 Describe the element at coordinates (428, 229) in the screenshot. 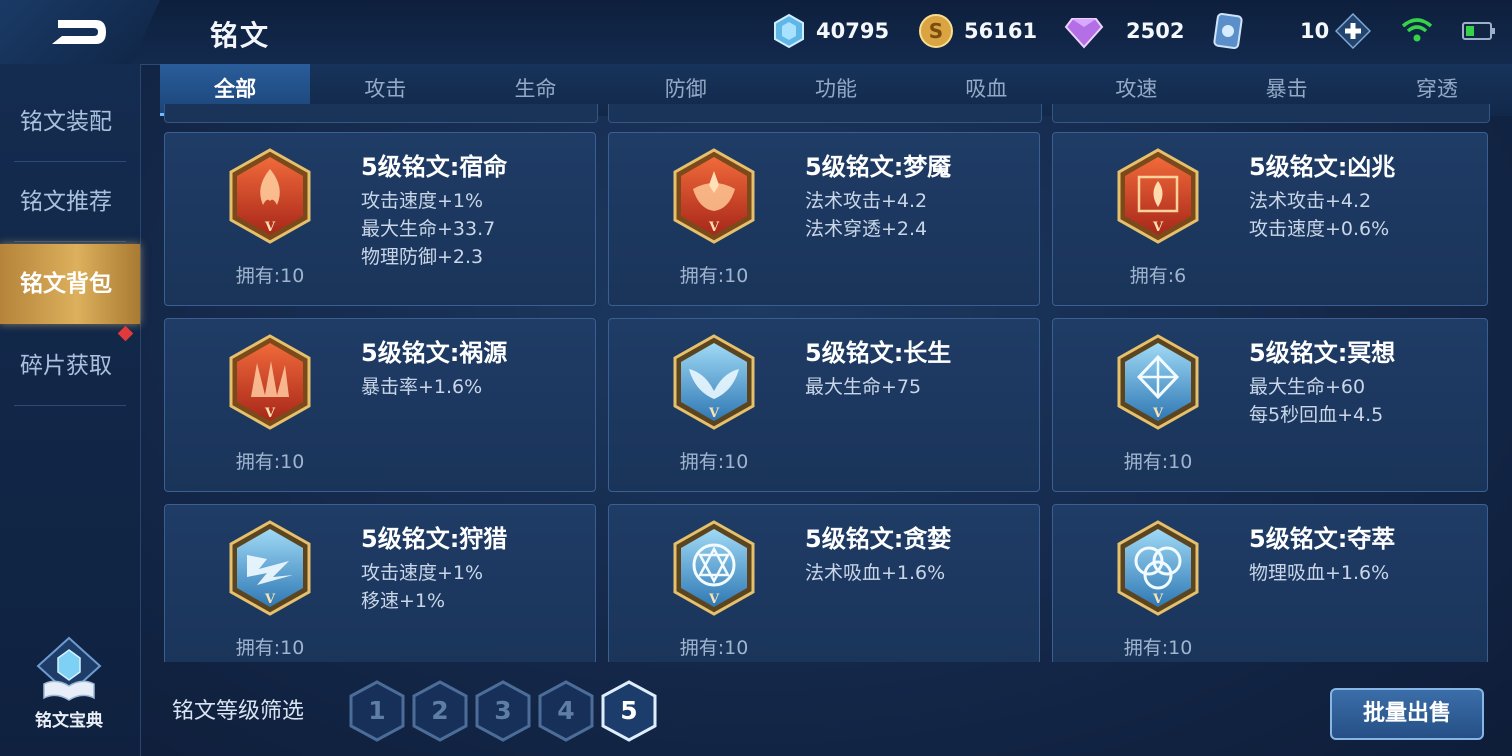

I see `inscription-stats: 攻击速度+1% 最大生命+33.7 物理防御+2.3` at that location.